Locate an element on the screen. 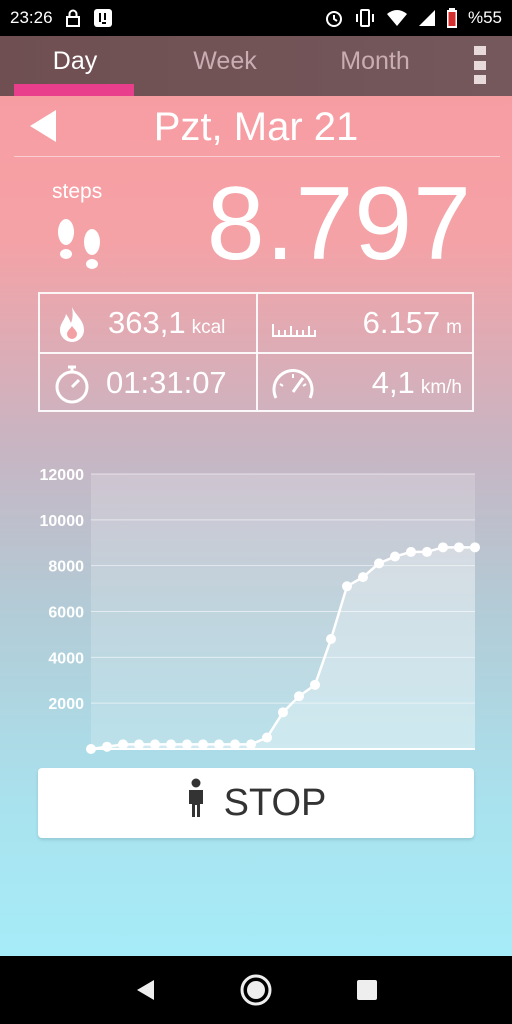 The height and width of the screenshot is (1024, 512). status-time: 23:26 is located at coordinates (31, 17).